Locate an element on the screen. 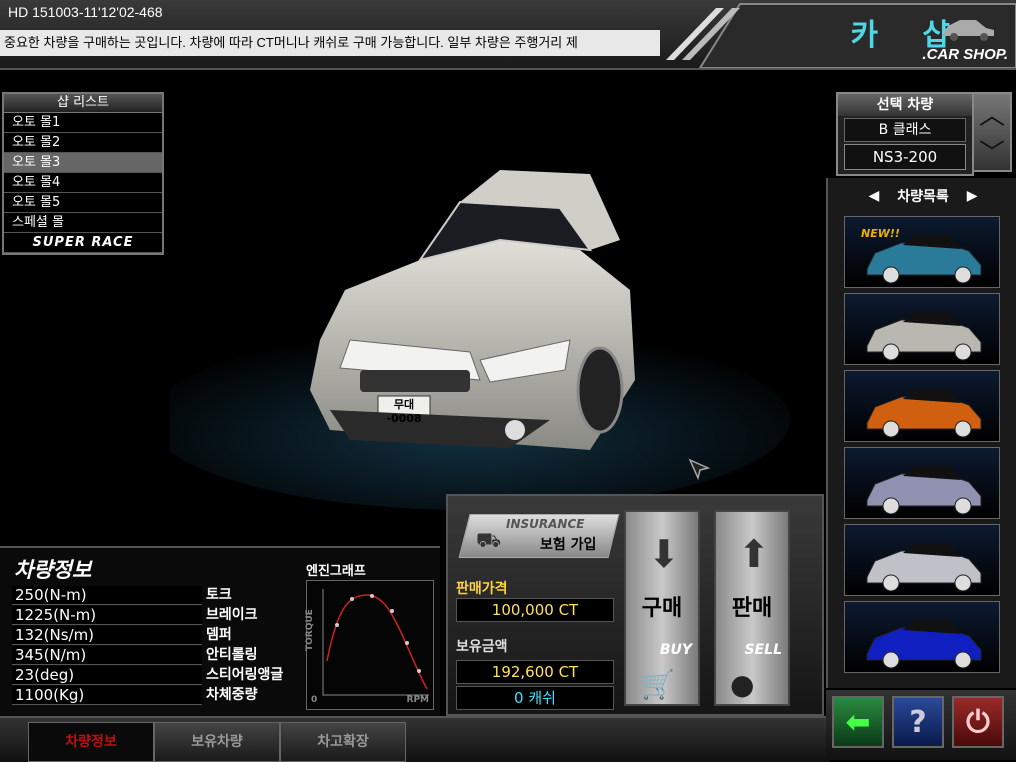 The width and height of the screenshot is (1016, 762). buy-label-en: BUY is located at coordinates (675, 650).